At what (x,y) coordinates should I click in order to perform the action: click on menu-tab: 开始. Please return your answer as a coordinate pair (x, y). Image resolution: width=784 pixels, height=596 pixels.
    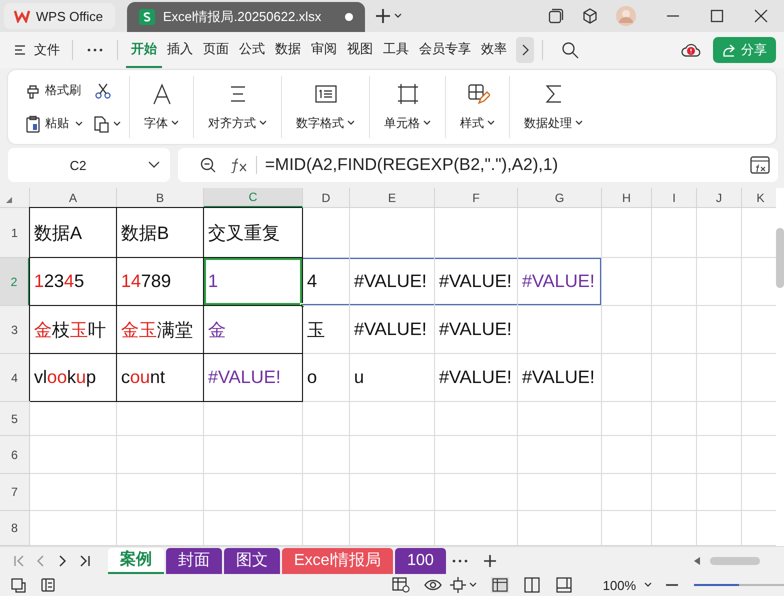
    Looking at the image, I should click on (144, 50).